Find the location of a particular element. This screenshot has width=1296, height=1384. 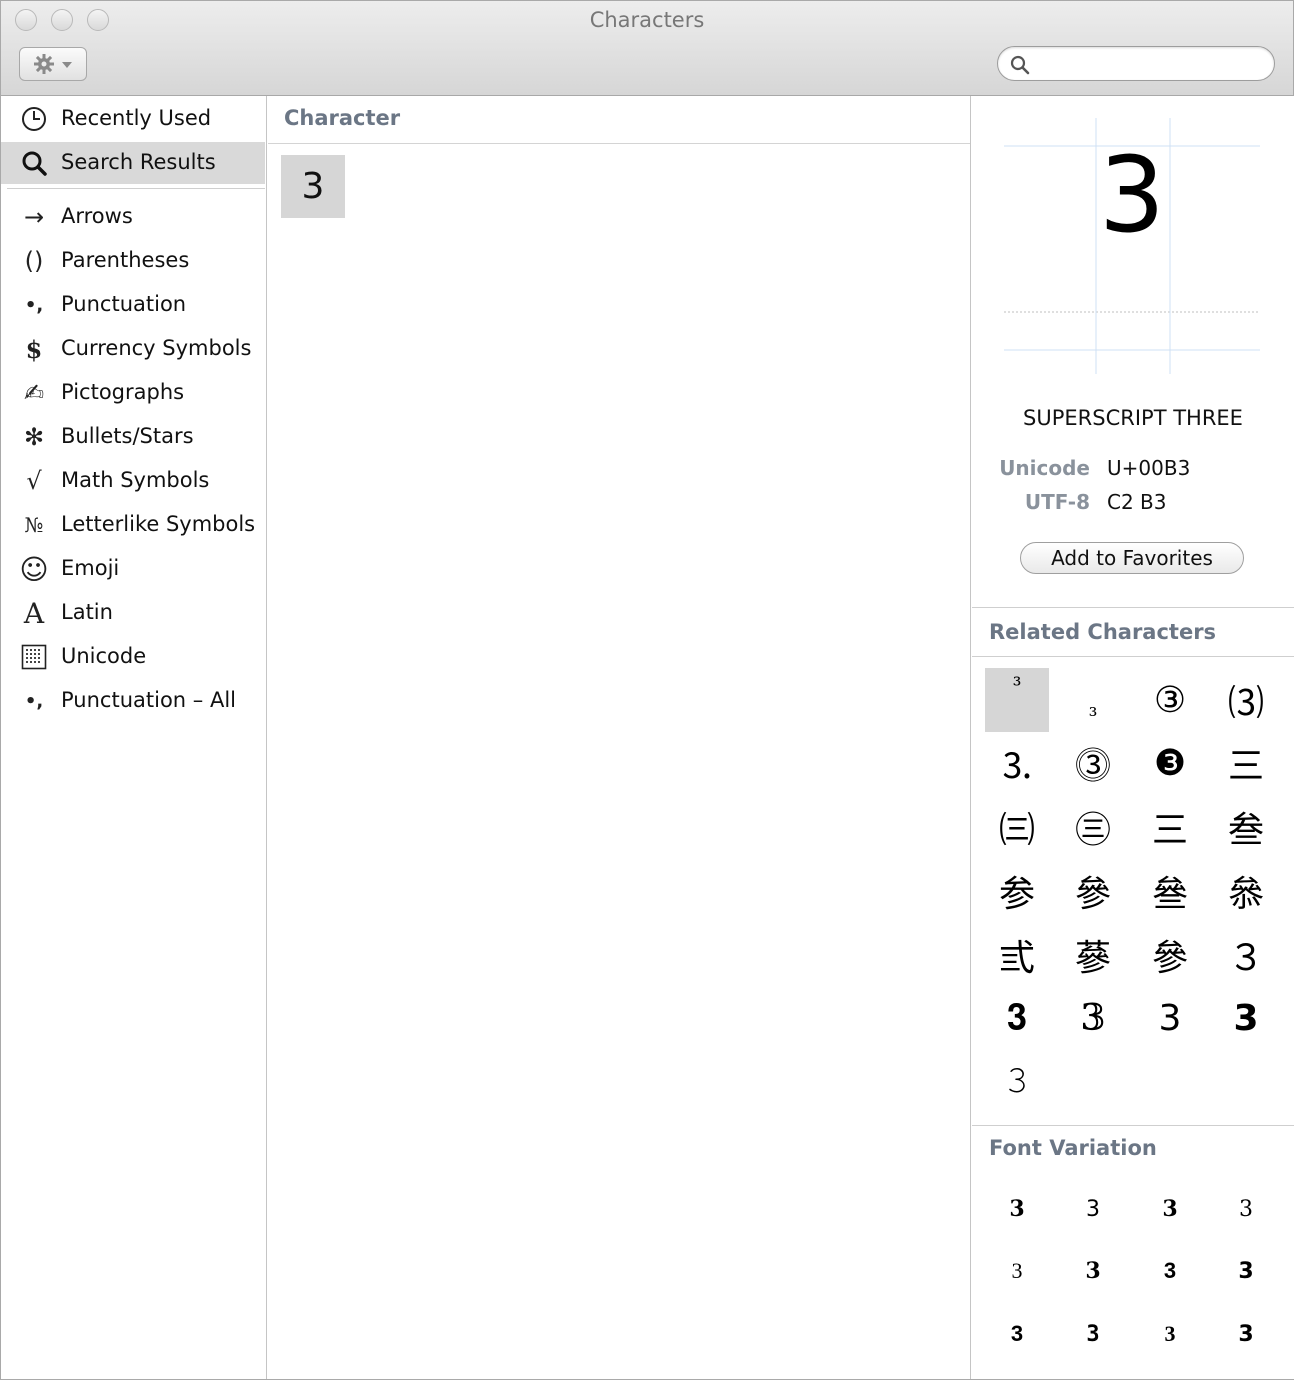

glyph-preview: 3 is located at coordinates (1132, 246).